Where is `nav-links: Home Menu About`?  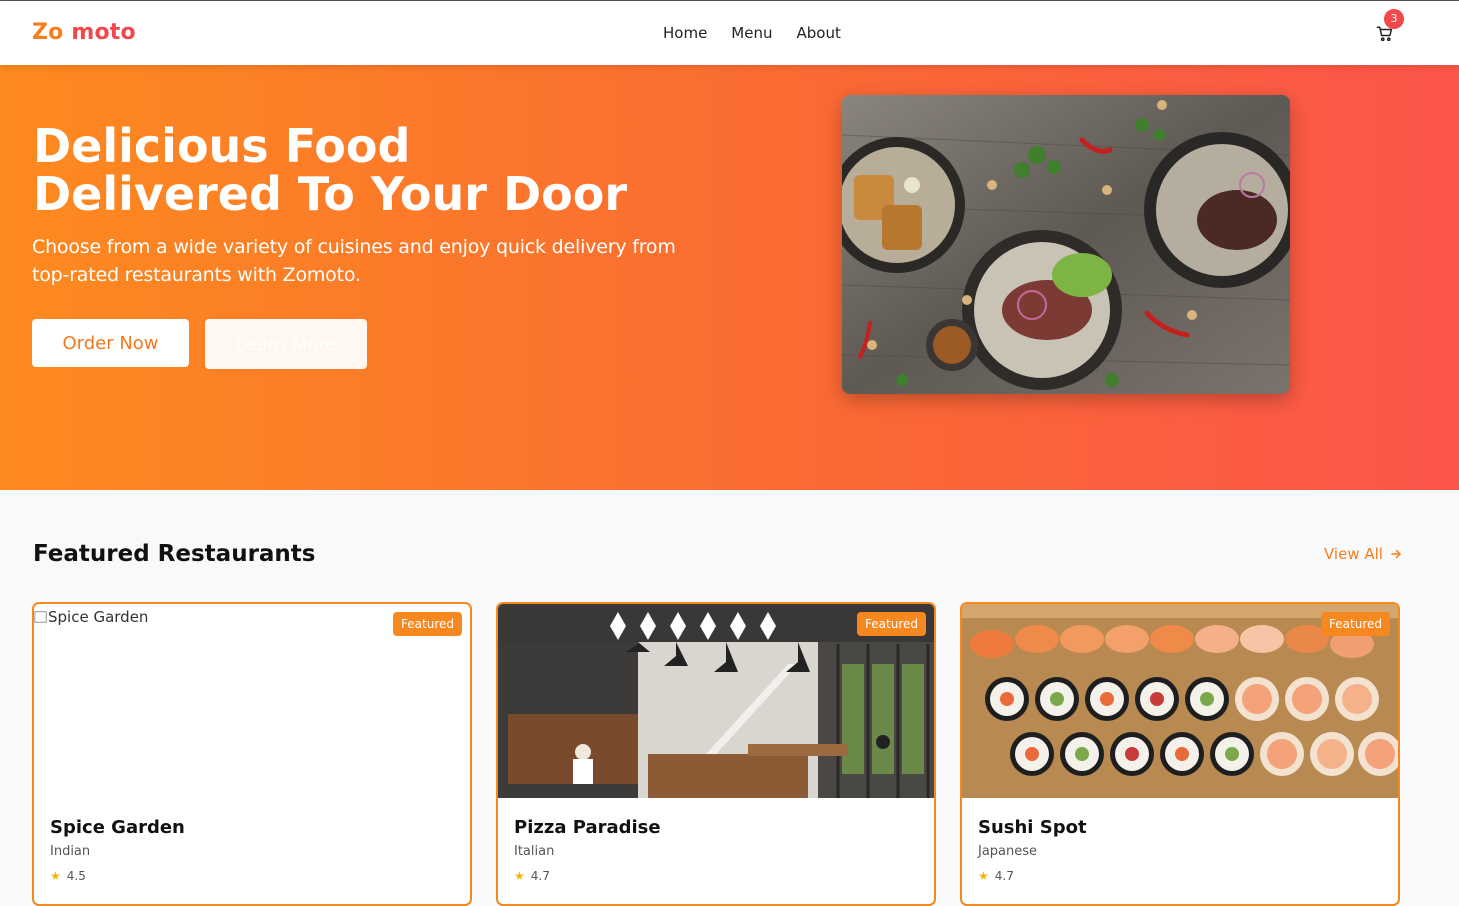 nav-links: Home Menu About is located at coordinates (752, 33).